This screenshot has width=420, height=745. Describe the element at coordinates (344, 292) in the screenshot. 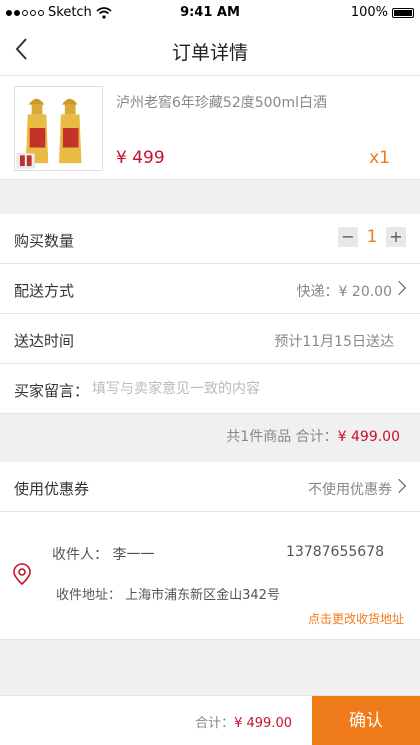

I see `shipping-method-value: 快递：¥ 20.00` at that location.